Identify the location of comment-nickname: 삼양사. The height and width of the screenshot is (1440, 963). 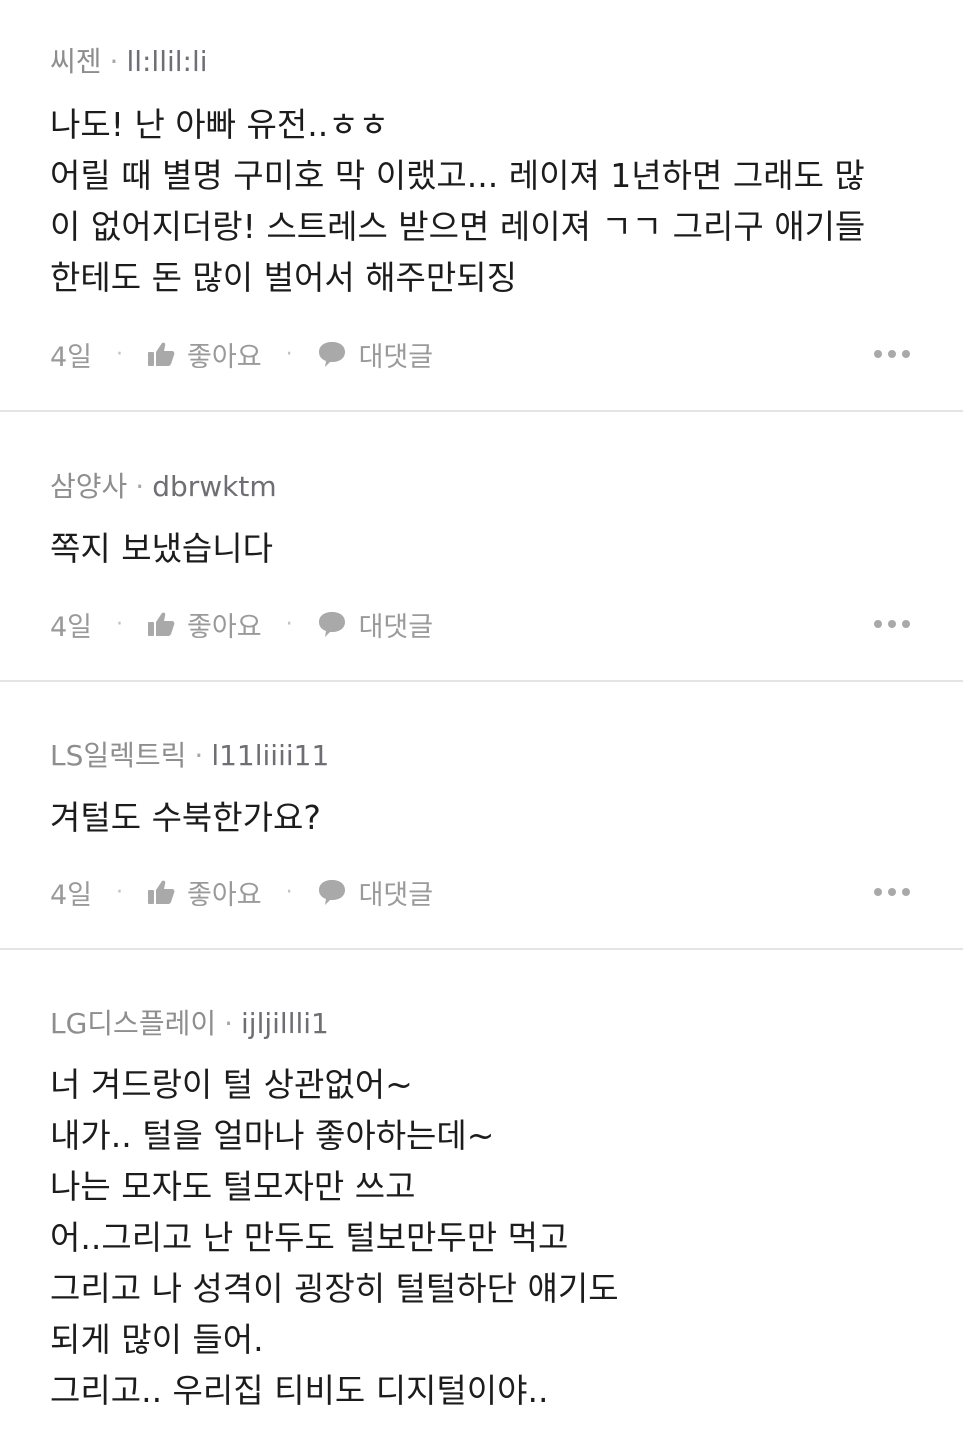
(88, 486).